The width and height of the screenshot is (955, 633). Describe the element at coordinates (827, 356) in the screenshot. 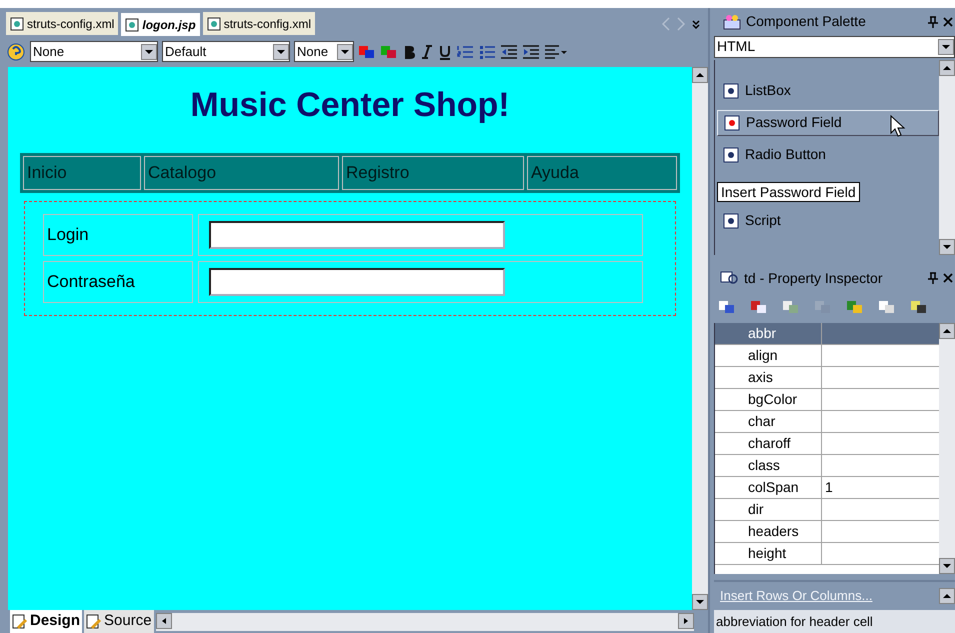

I see `property-row: align` at that location.